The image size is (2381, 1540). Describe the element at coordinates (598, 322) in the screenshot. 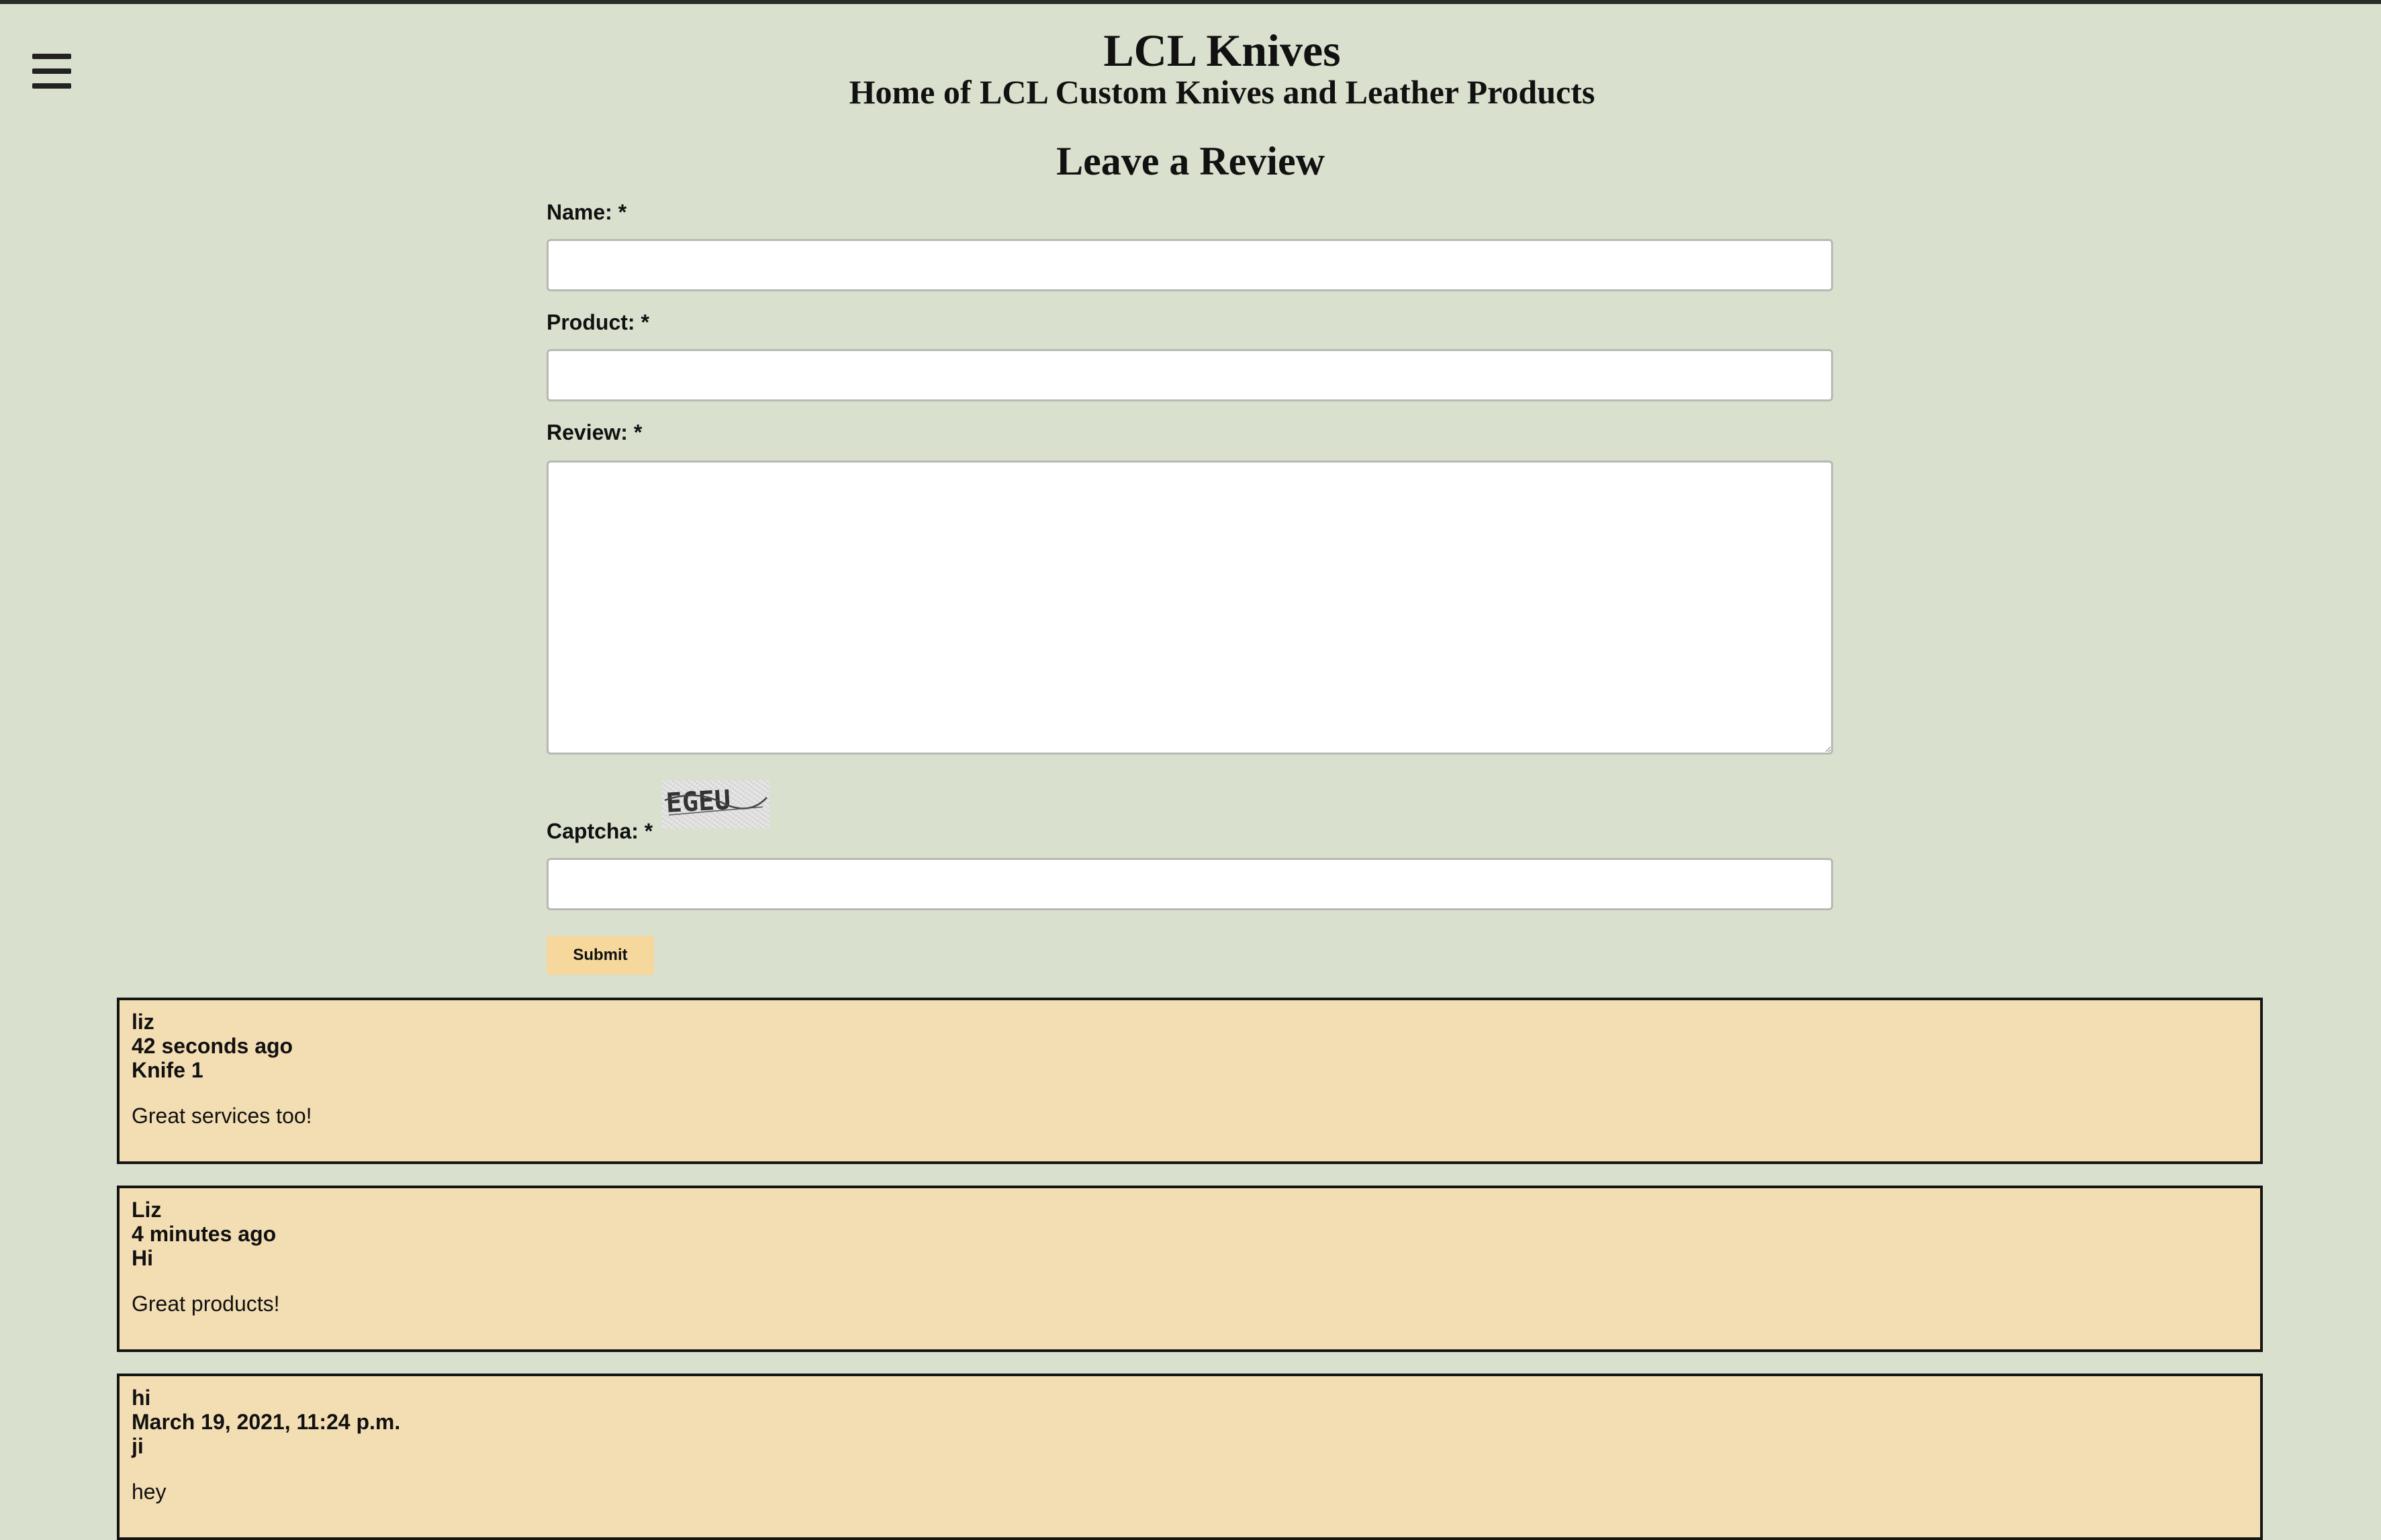

I see `product-label: Product: *` at that location.